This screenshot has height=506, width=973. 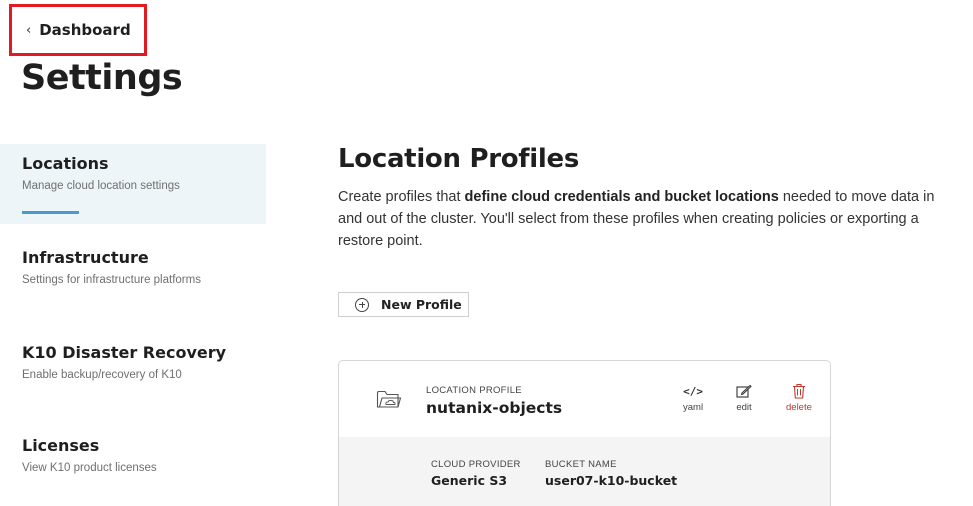 What do you see at coordinates (459, 159) in the screenshot?
I see `section-title: Location Profiles` at bounding box center [459, 159].